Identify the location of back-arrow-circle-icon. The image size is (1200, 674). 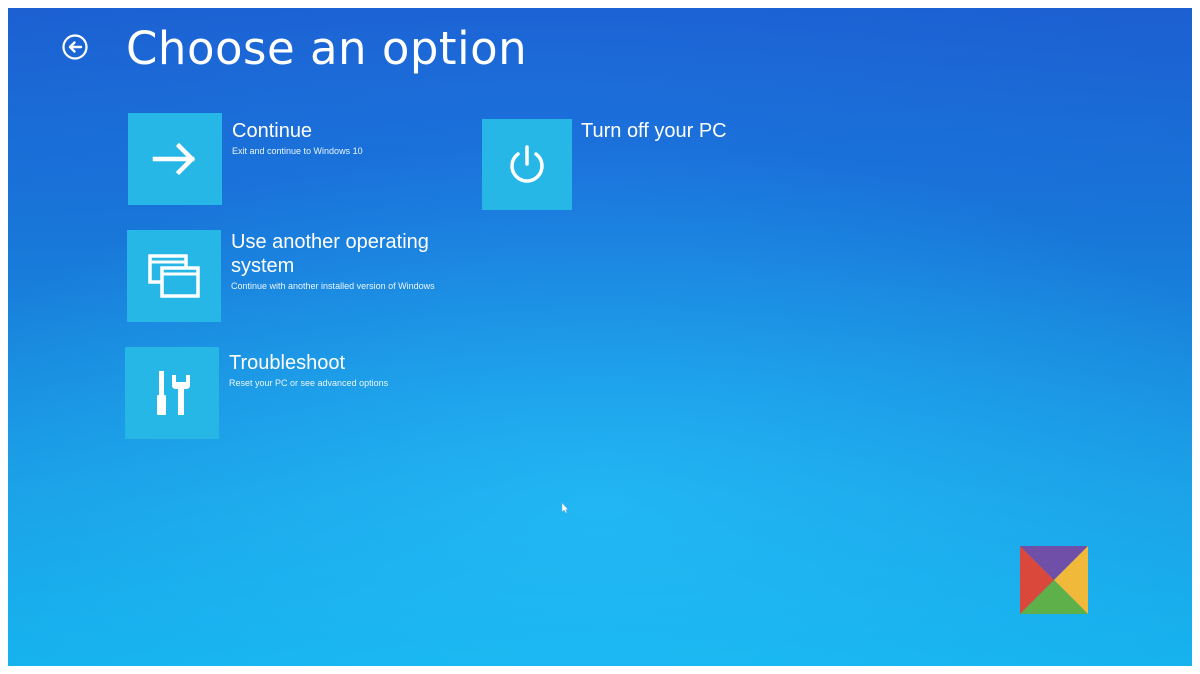
(75, 47).